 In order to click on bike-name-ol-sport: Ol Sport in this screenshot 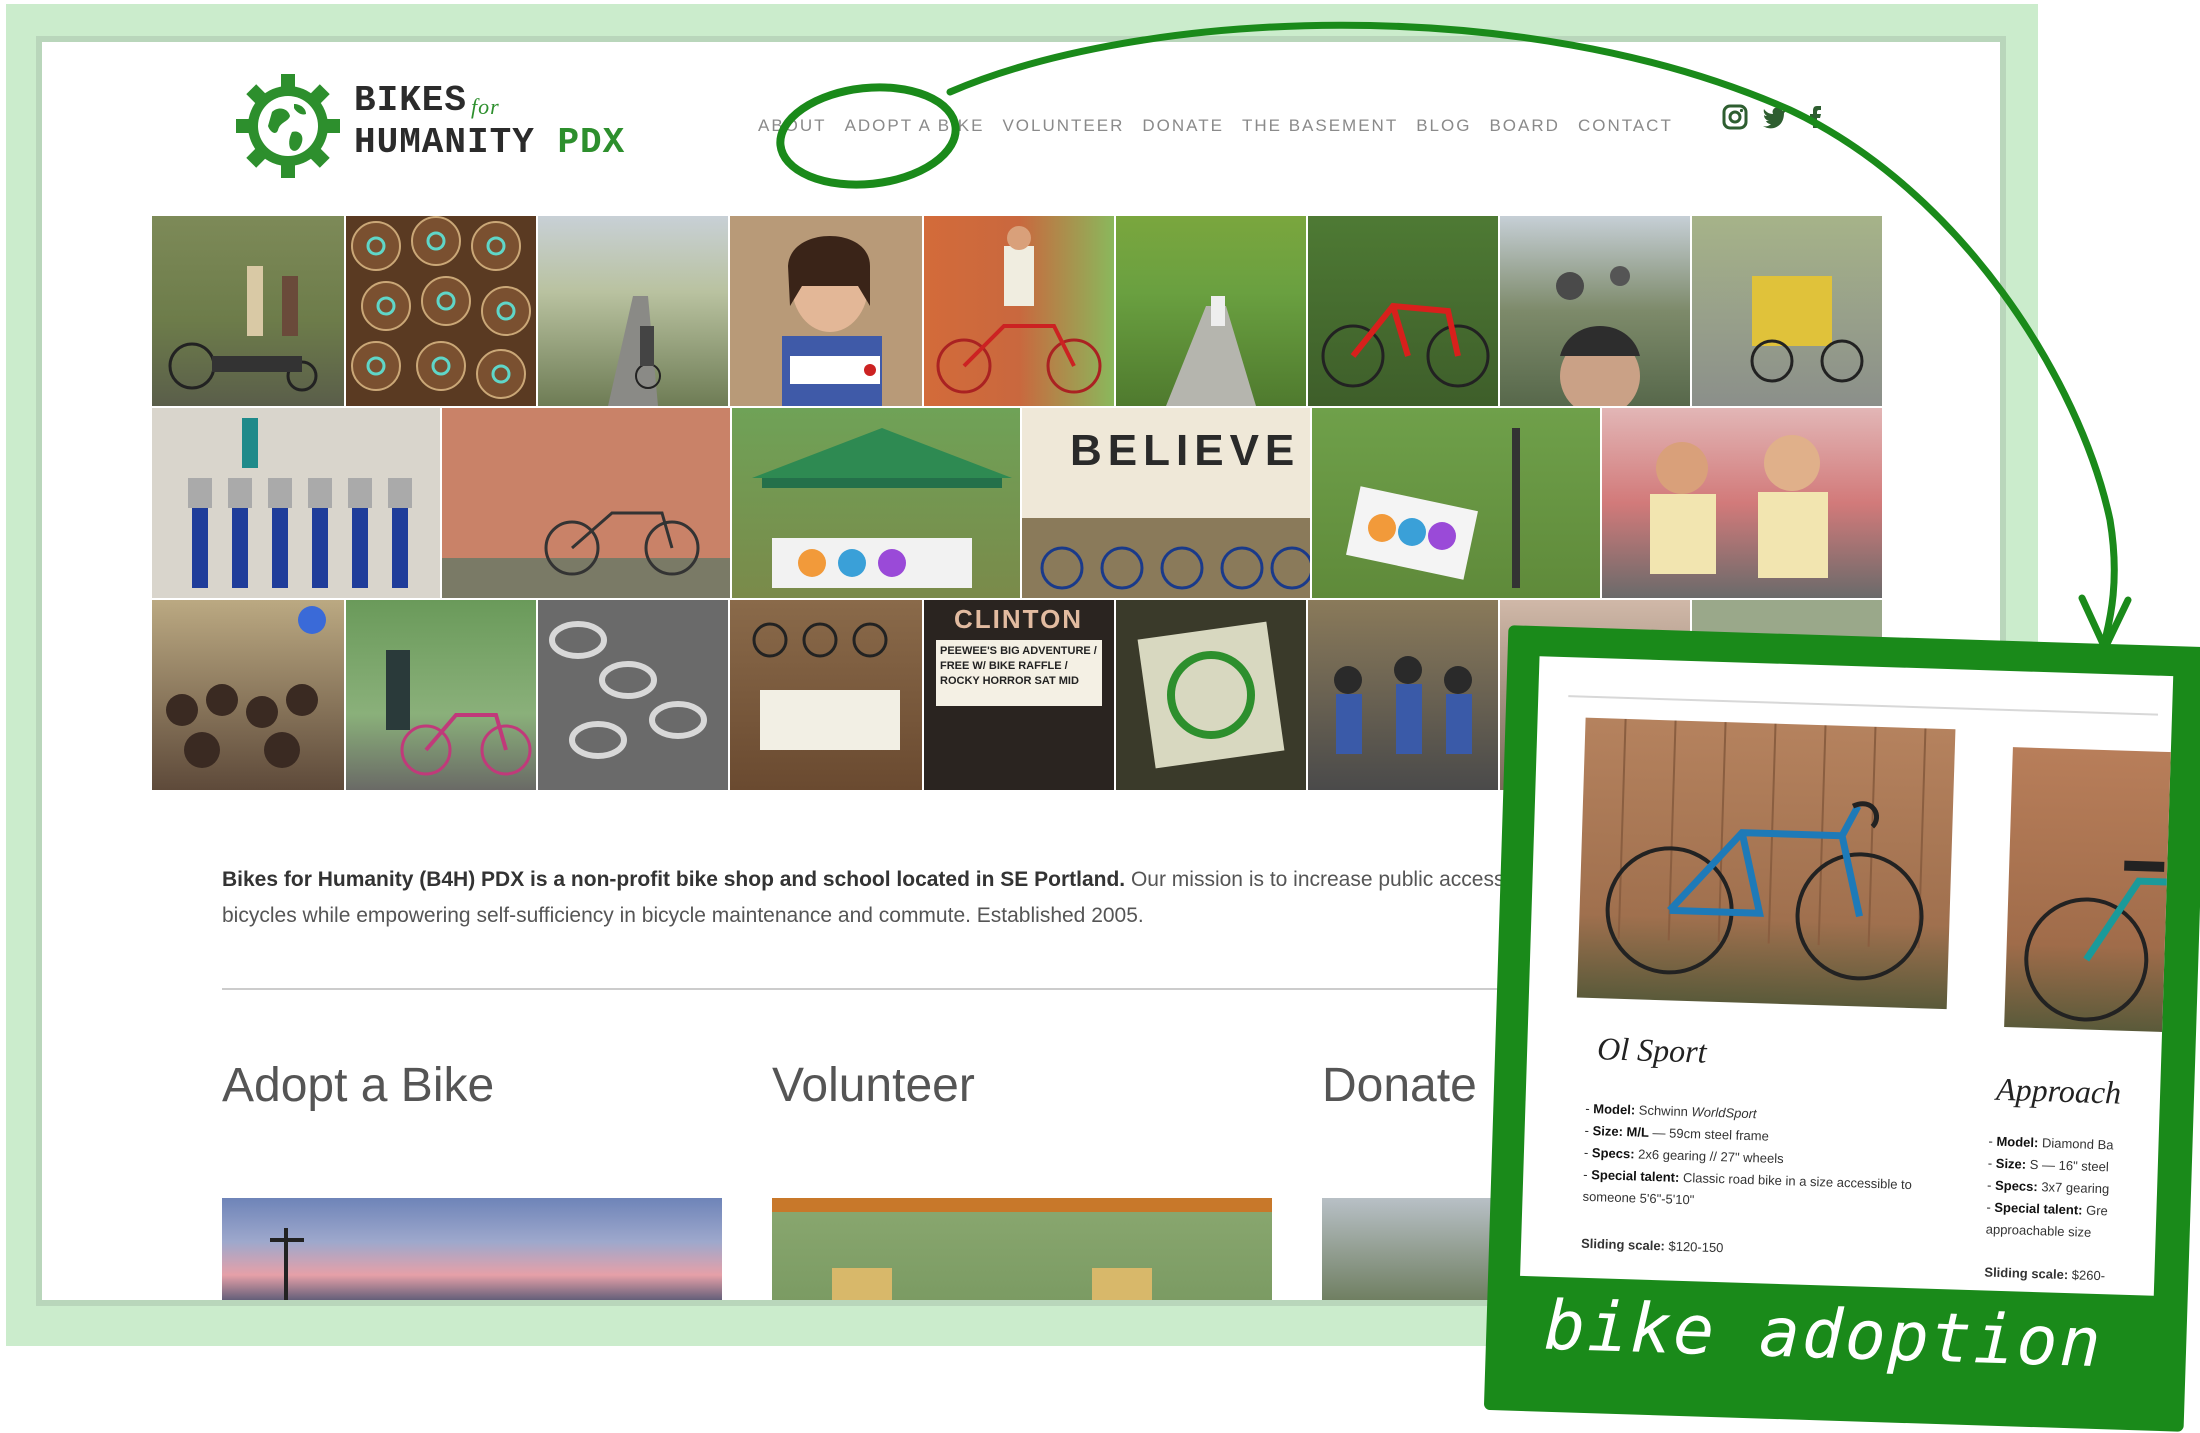, I will do `click(1652, 1050)`.